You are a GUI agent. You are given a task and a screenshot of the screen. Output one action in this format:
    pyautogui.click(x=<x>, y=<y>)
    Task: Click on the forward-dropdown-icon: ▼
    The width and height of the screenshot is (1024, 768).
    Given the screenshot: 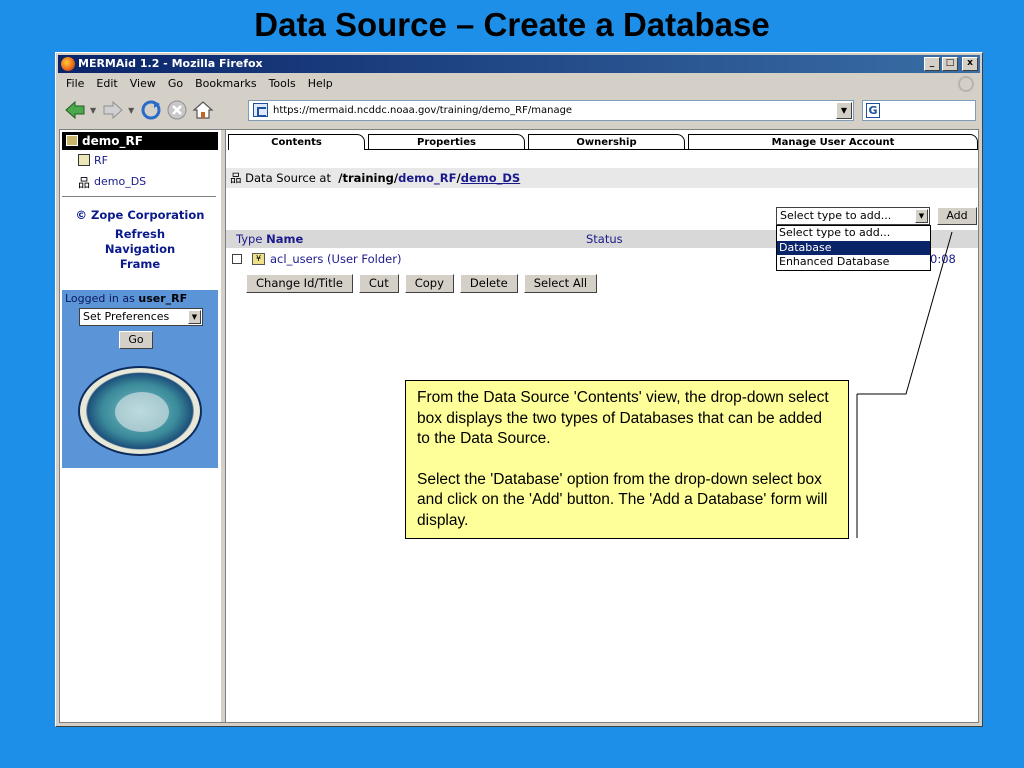 What is the action you would take?
    pyautogui.click(x=131, y=110)
    